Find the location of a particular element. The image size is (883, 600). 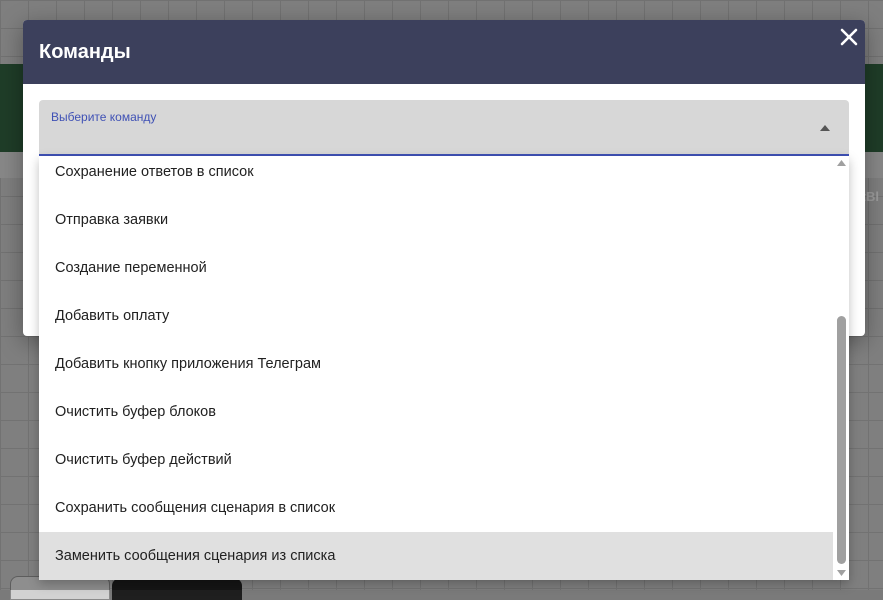

option-label: Добавить кнопку приложения Телеграм is located at coordinates (188, 364).